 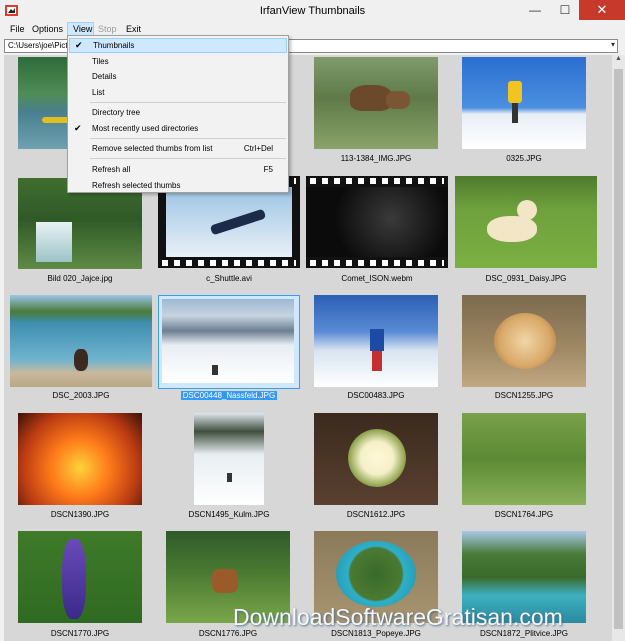 I want to click on vertical-scrollbar: ▲, so click(x=618, y=348).